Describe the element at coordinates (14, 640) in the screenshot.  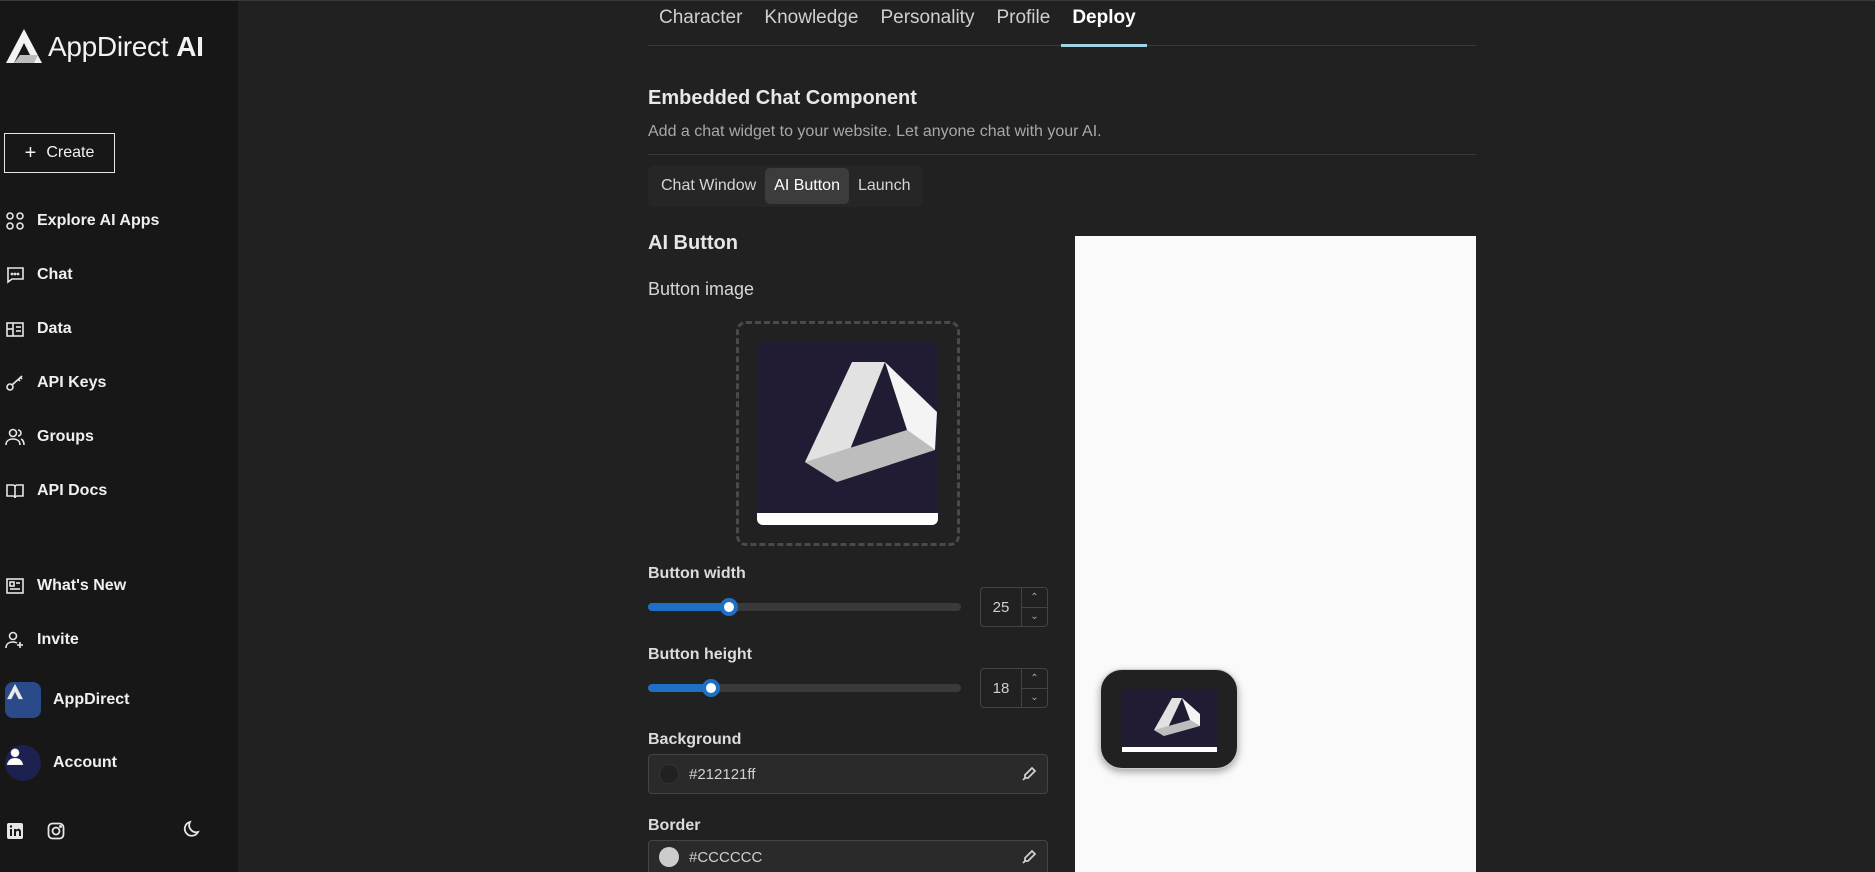
I see `invite-icon` at that location.